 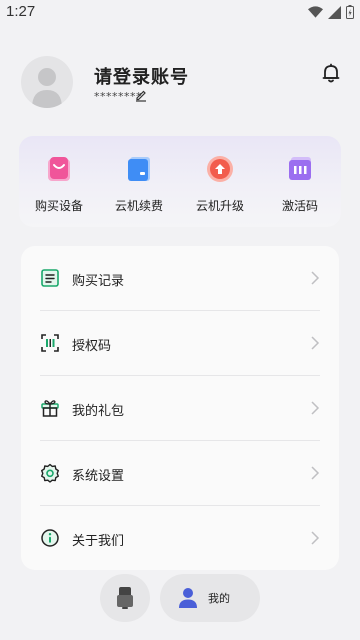 What do you see at coordinates (141, 95) in the screenshot?
I see `edit-icon` at bounding box center [141, 95].